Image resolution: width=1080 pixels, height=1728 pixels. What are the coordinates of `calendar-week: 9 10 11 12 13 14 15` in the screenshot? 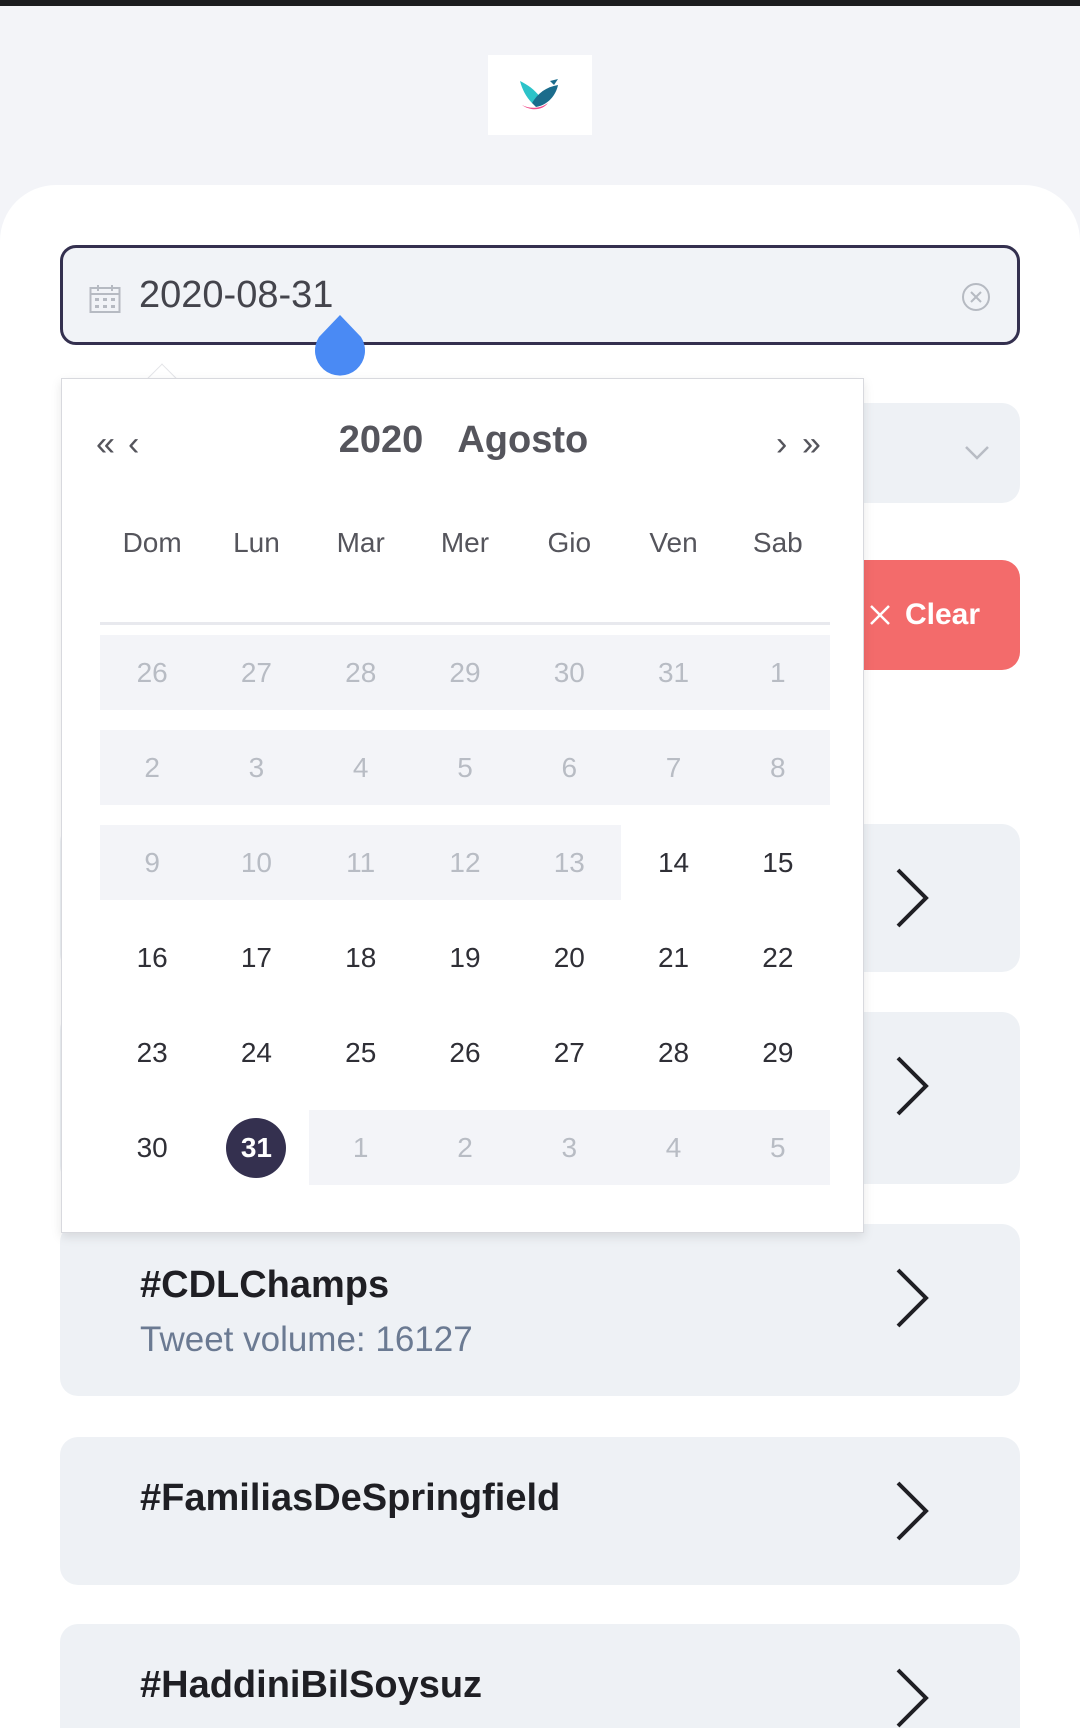 It's located at (465, 862).